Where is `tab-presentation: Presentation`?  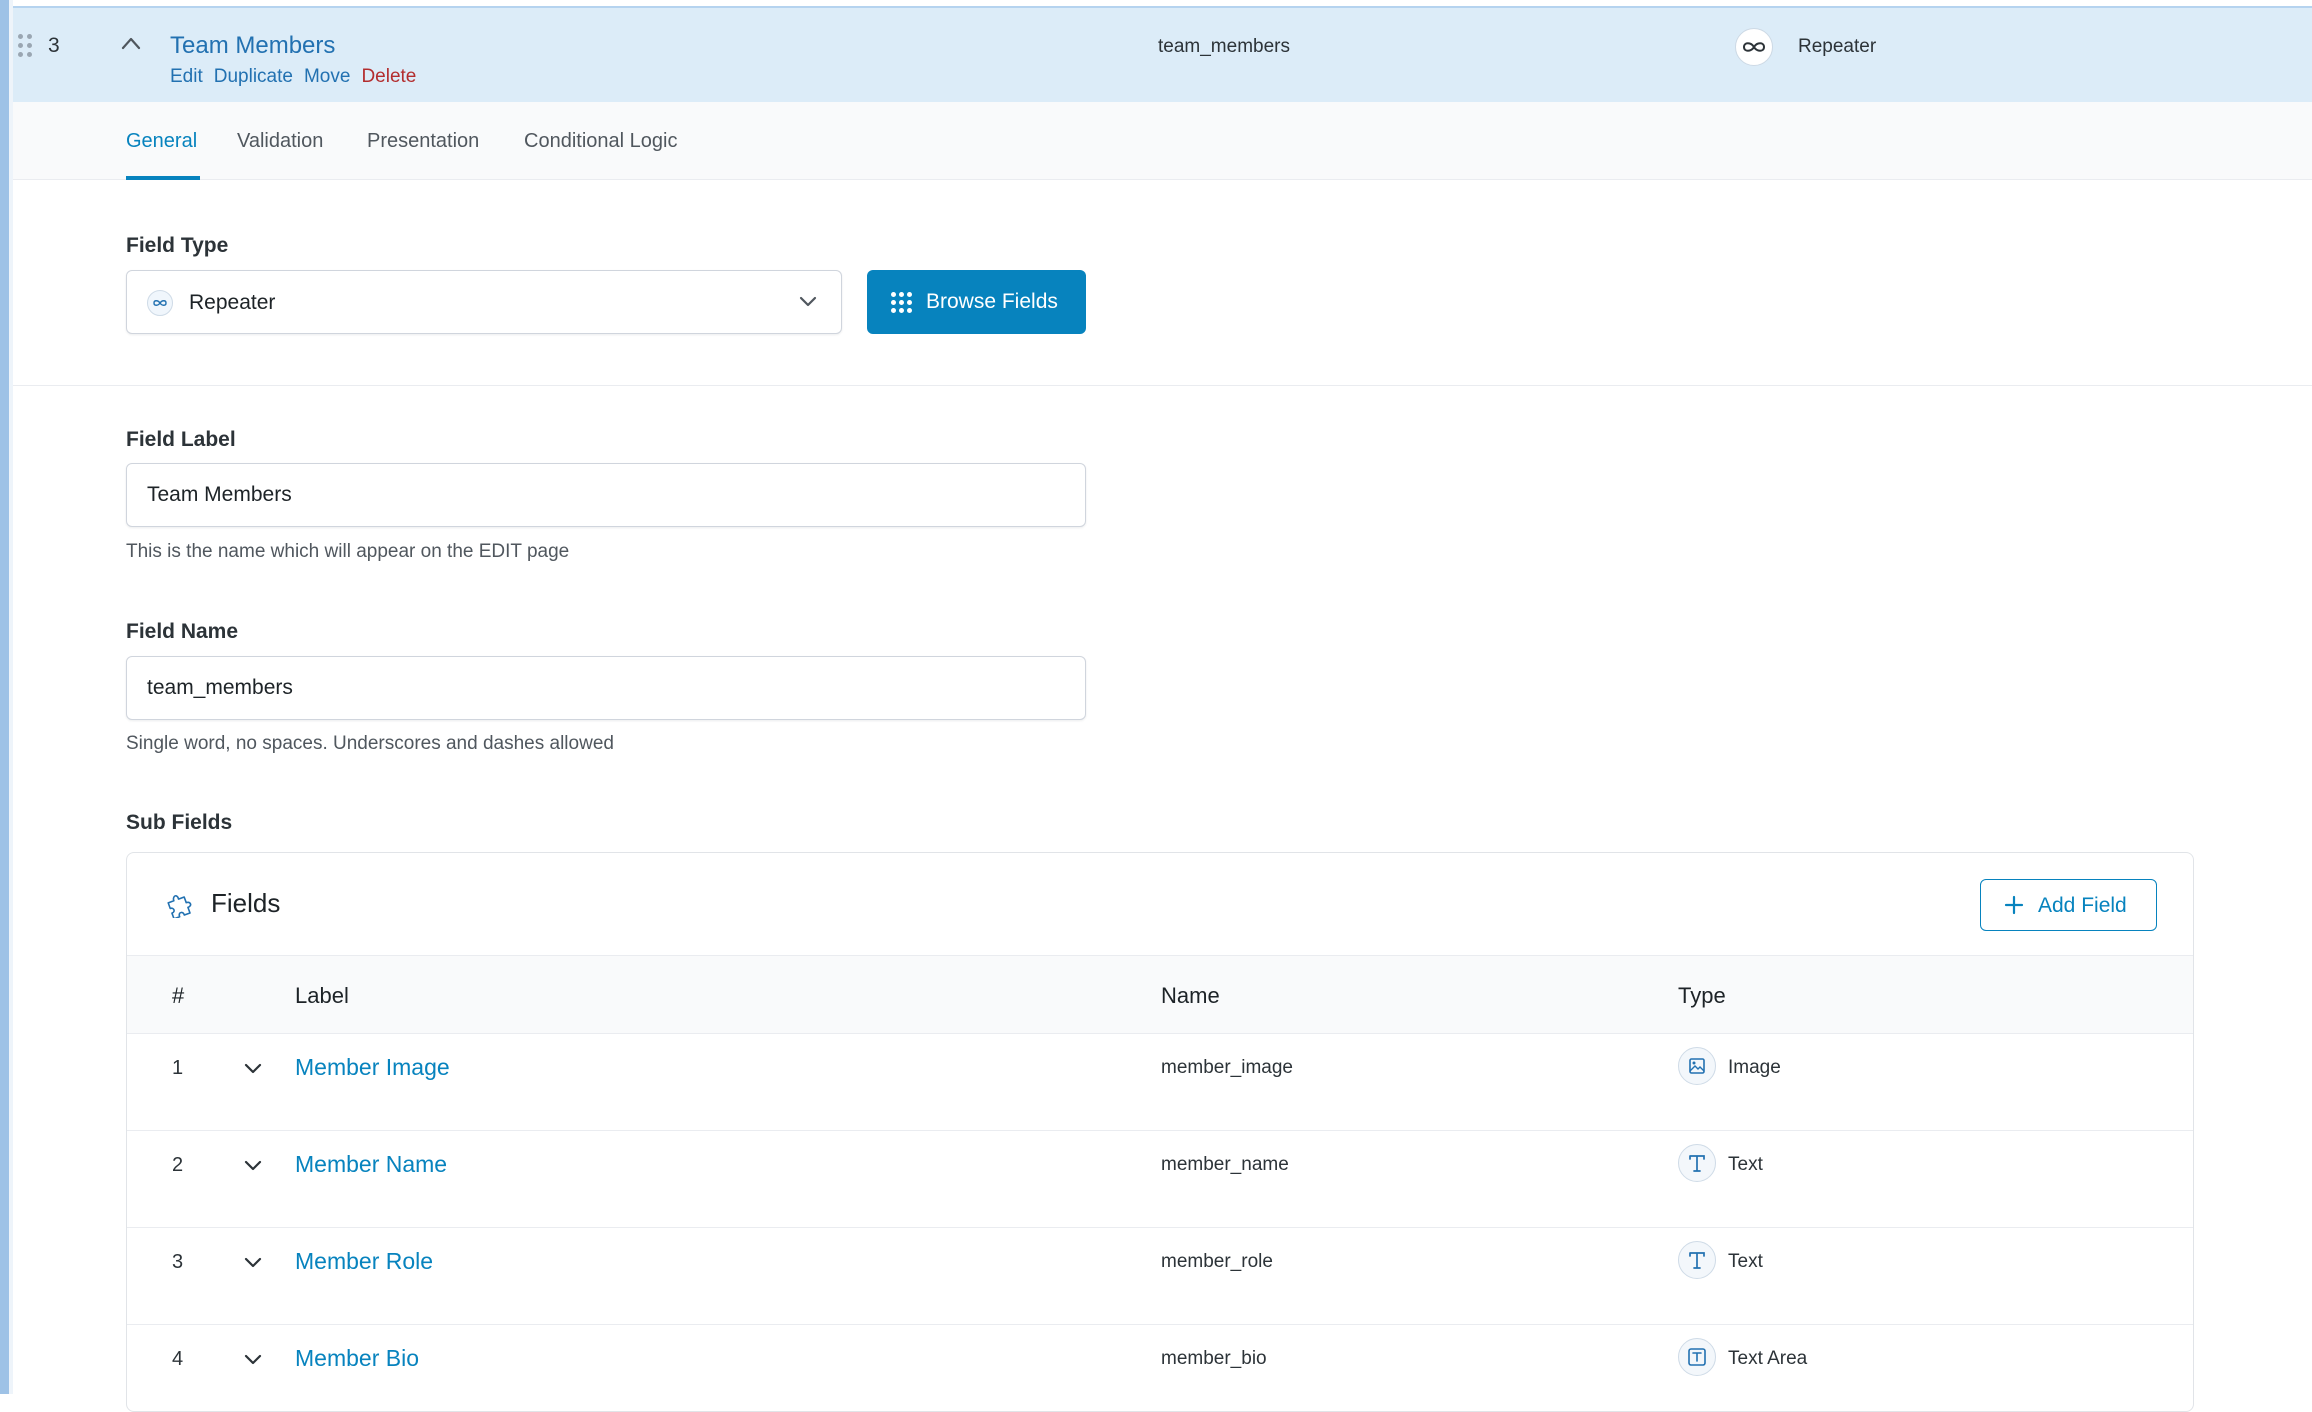
tab-presentation: Presentation is located at coordinates (423, 141).